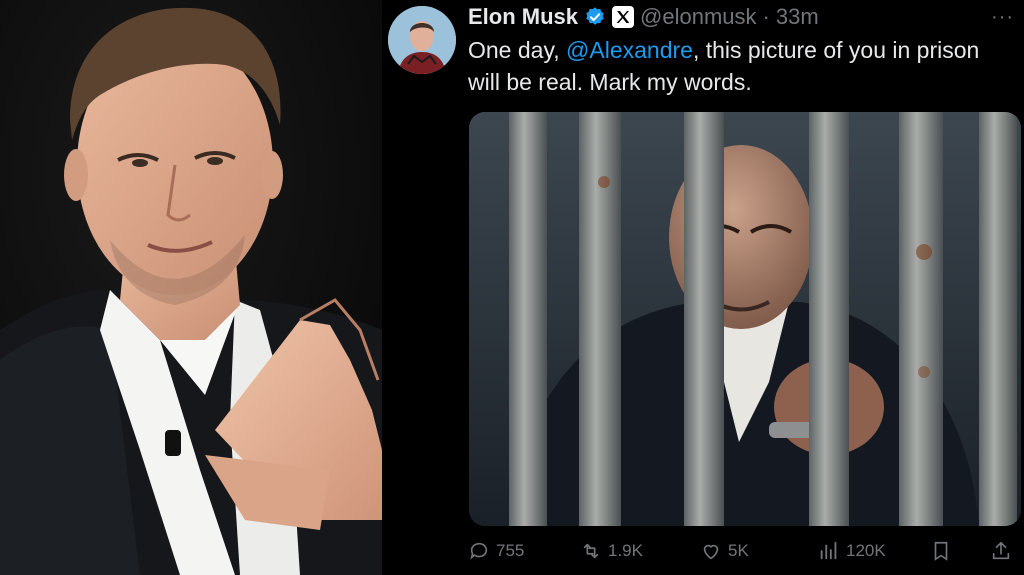  I want to click on timestamp: 33m, so click(797, 17).